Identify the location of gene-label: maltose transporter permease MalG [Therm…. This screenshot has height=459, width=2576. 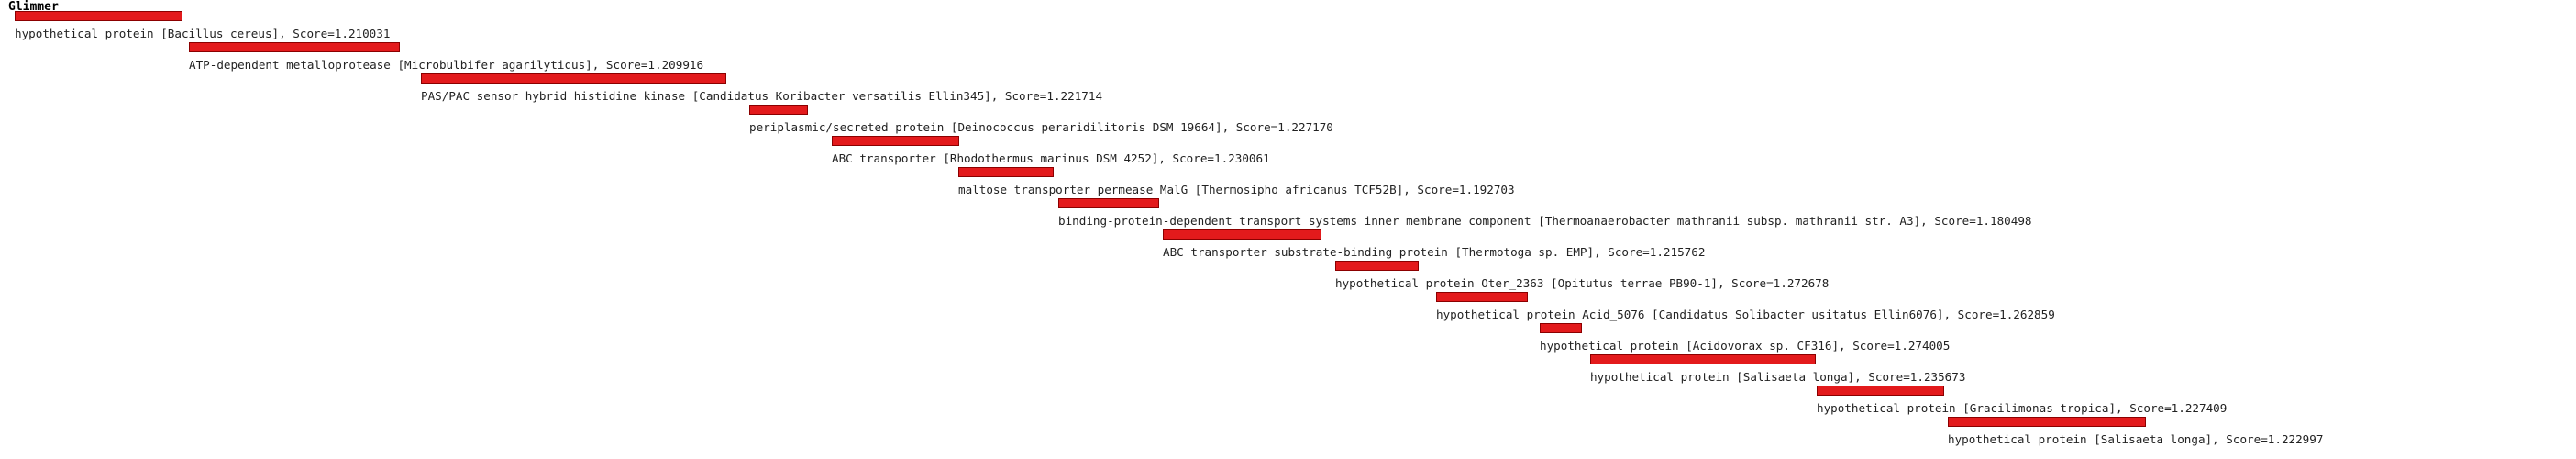
(1236, 189).